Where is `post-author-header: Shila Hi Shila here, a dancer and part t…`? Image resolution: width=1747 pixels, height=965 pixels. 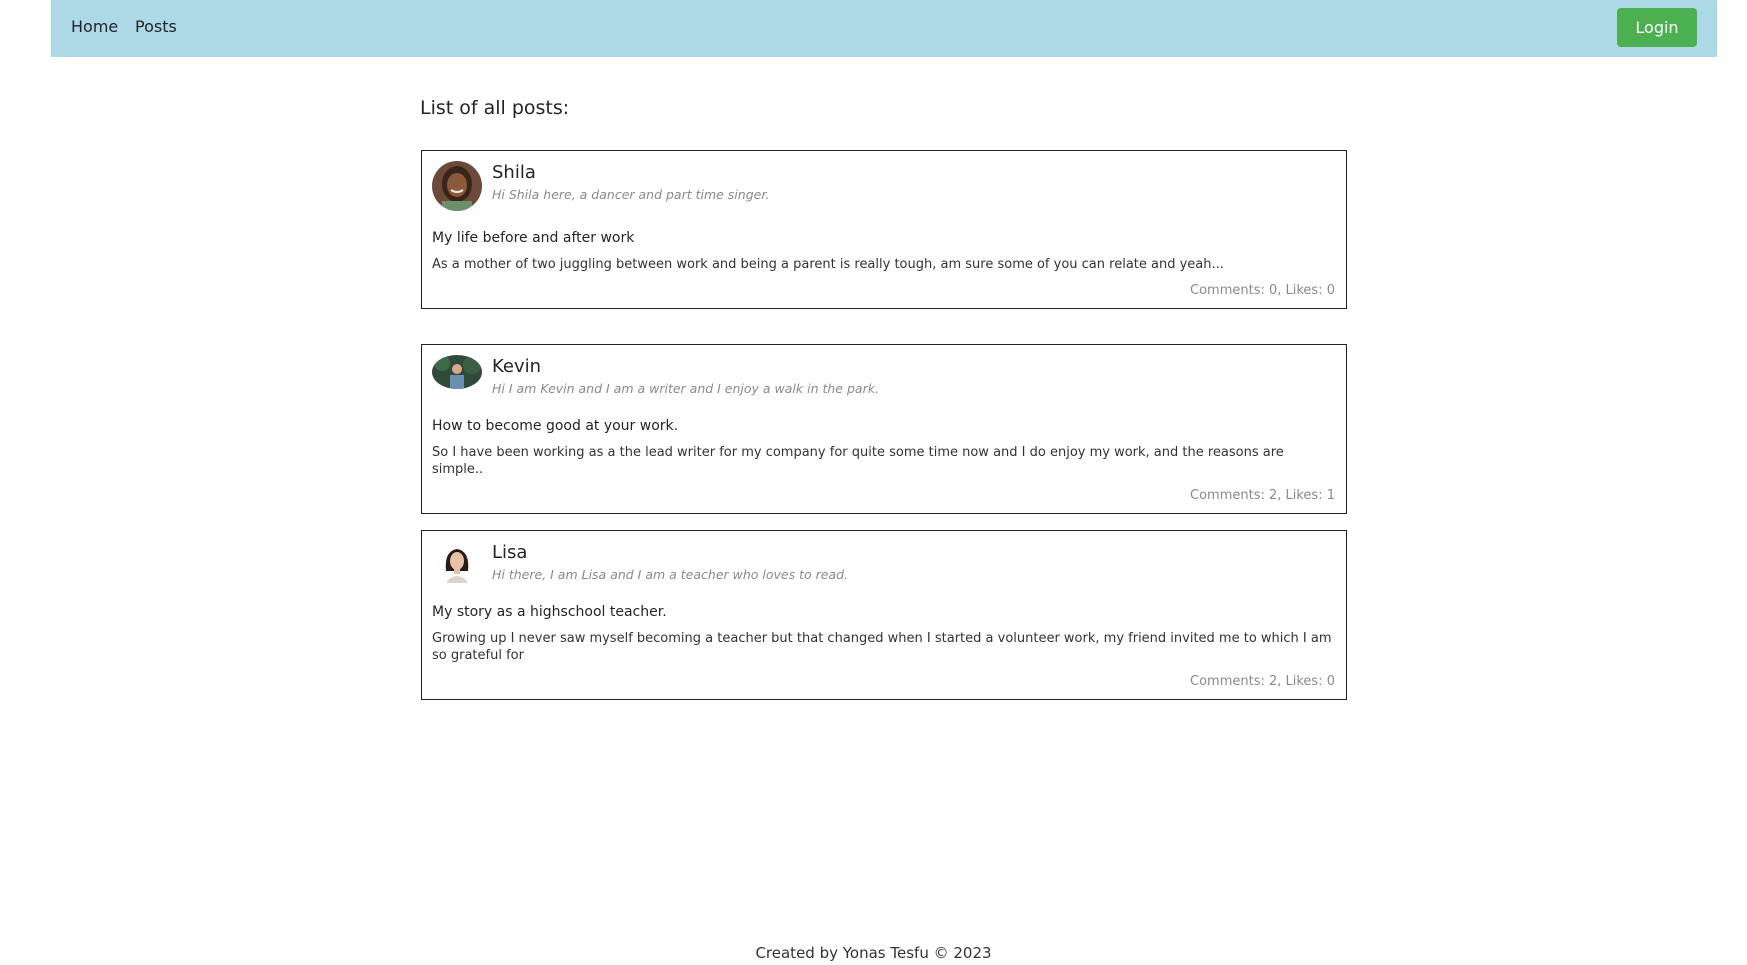 post-author-header: Shila Hi Shila here, a dancer and part t… is located at coordinates (883, 187).